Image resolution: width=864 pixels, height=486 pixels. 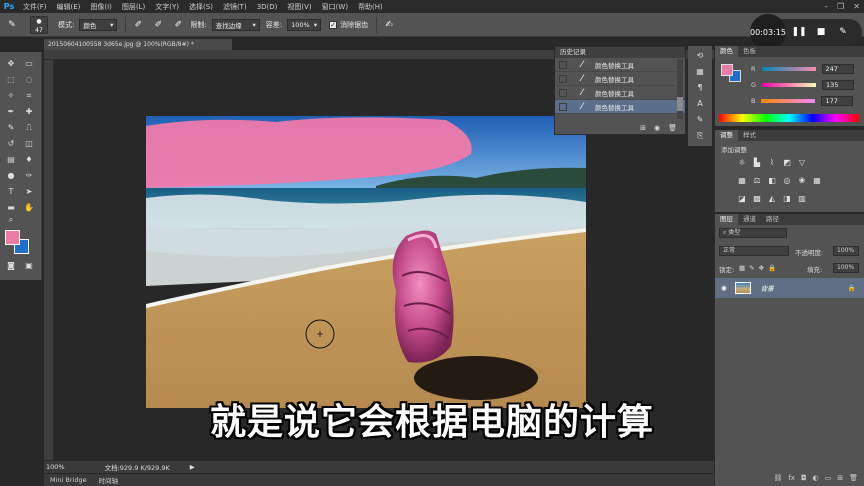 I want to click on type-tool-icon: T, so click(x=11, y=192).